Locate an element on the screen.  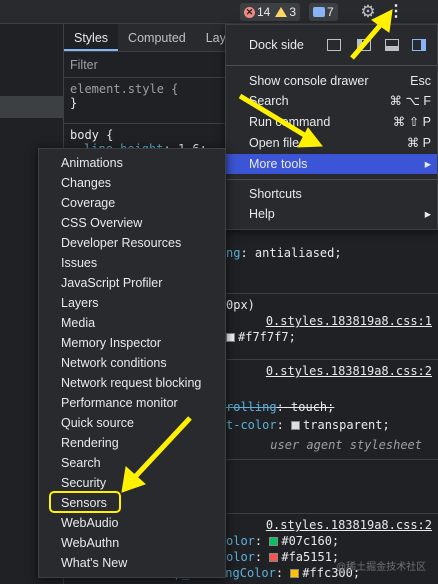
arrow-to-kebab-icon is located at coordinates (371, 34).